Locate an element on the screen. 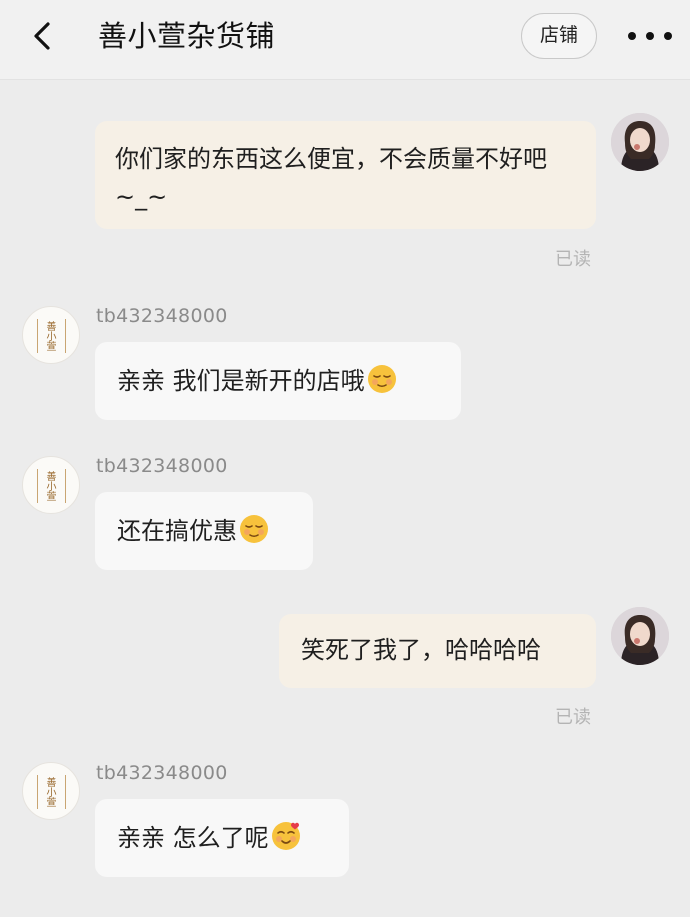  back-button is located at coordinates (42, 36).